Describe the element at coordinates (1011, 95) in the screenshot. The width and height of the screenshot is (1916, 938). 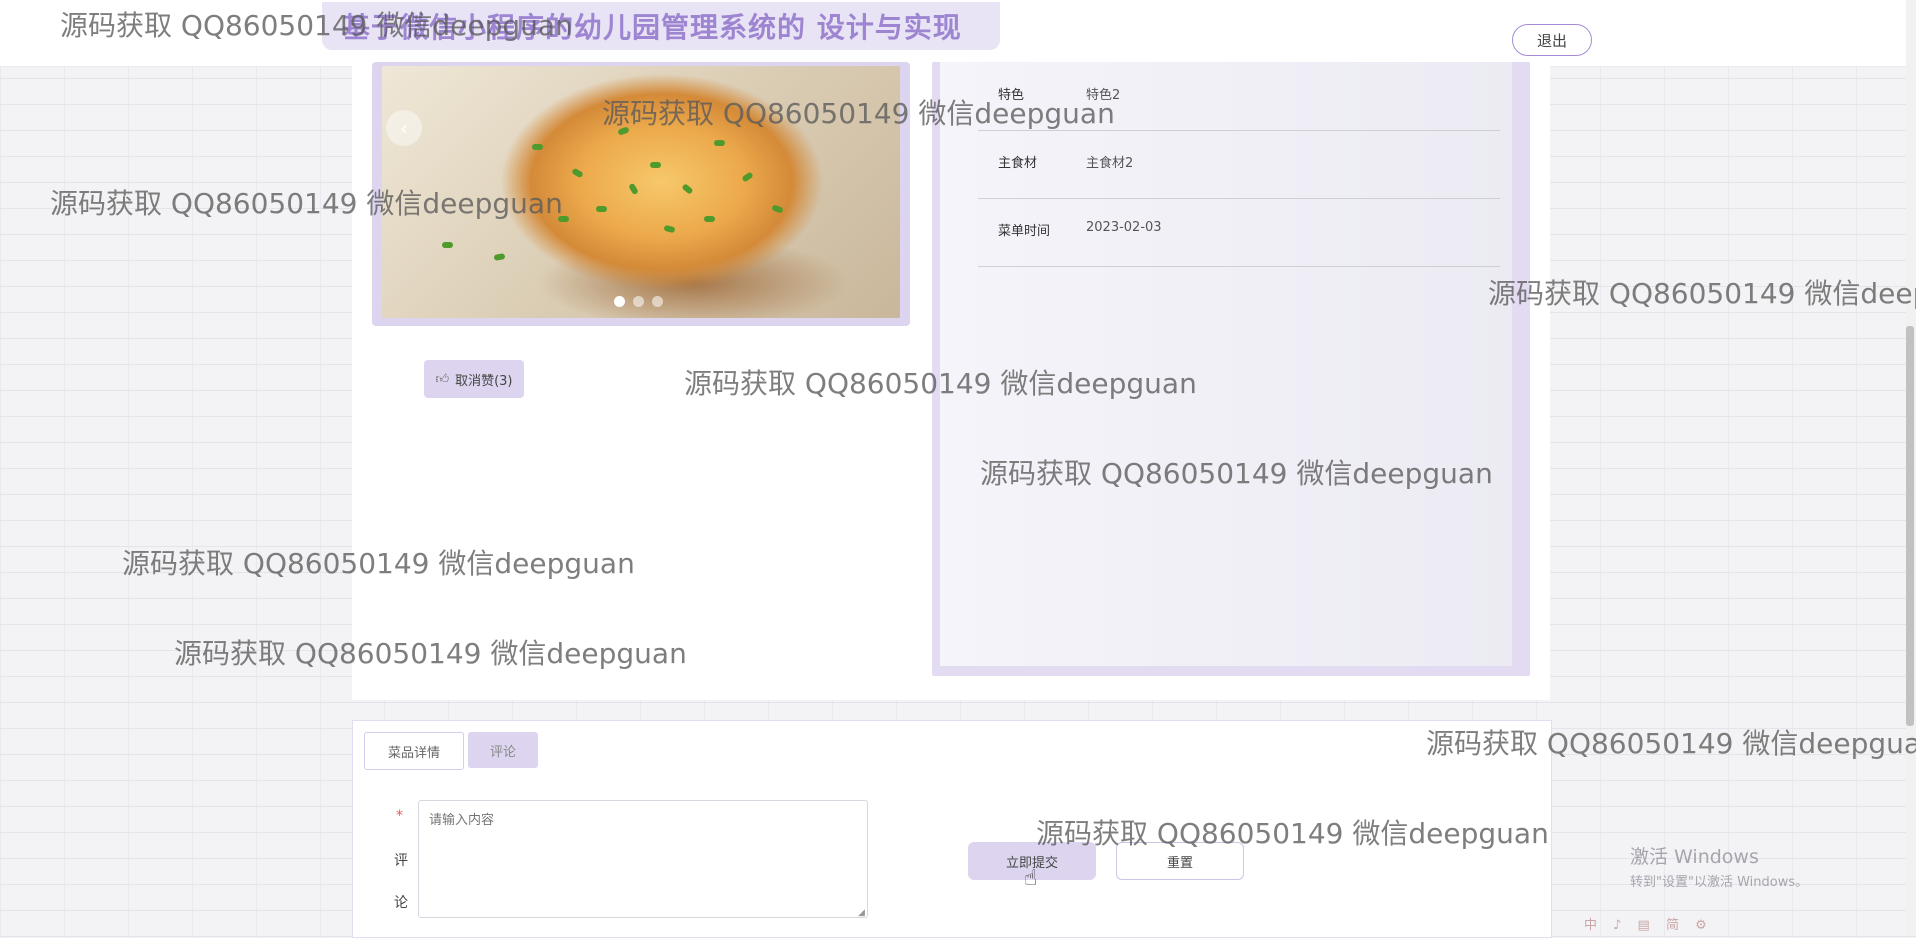
I see `info-label: 特色` at that location.